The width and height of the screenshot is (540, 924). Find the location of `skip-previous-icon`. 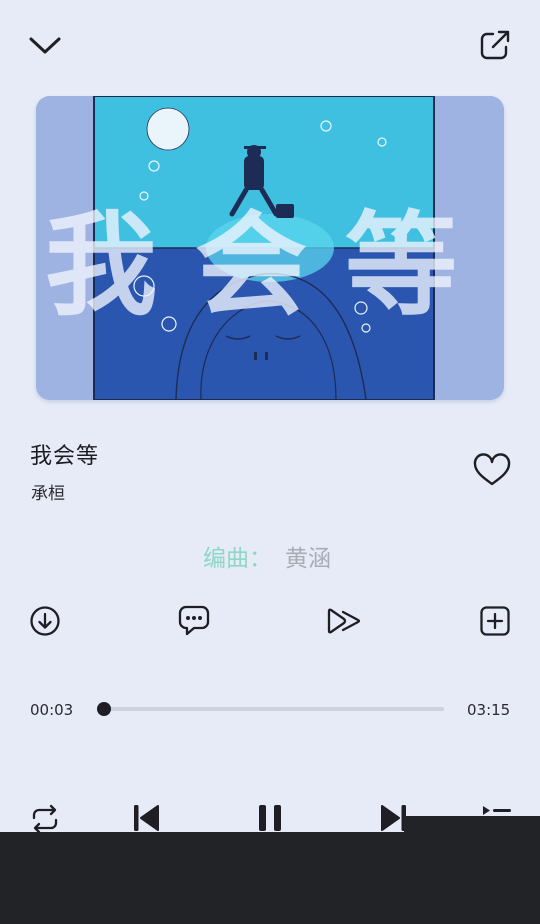

skip-previous-icon is located at coordinates (146, 818).